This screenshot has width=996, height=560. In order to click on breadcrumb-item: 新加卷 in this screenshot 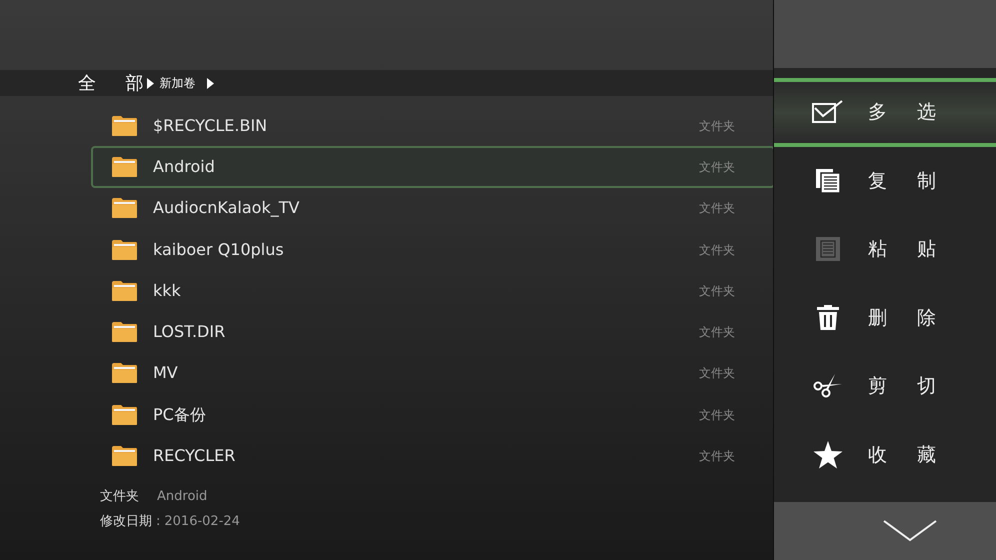, I will do `click(178, 83)`.